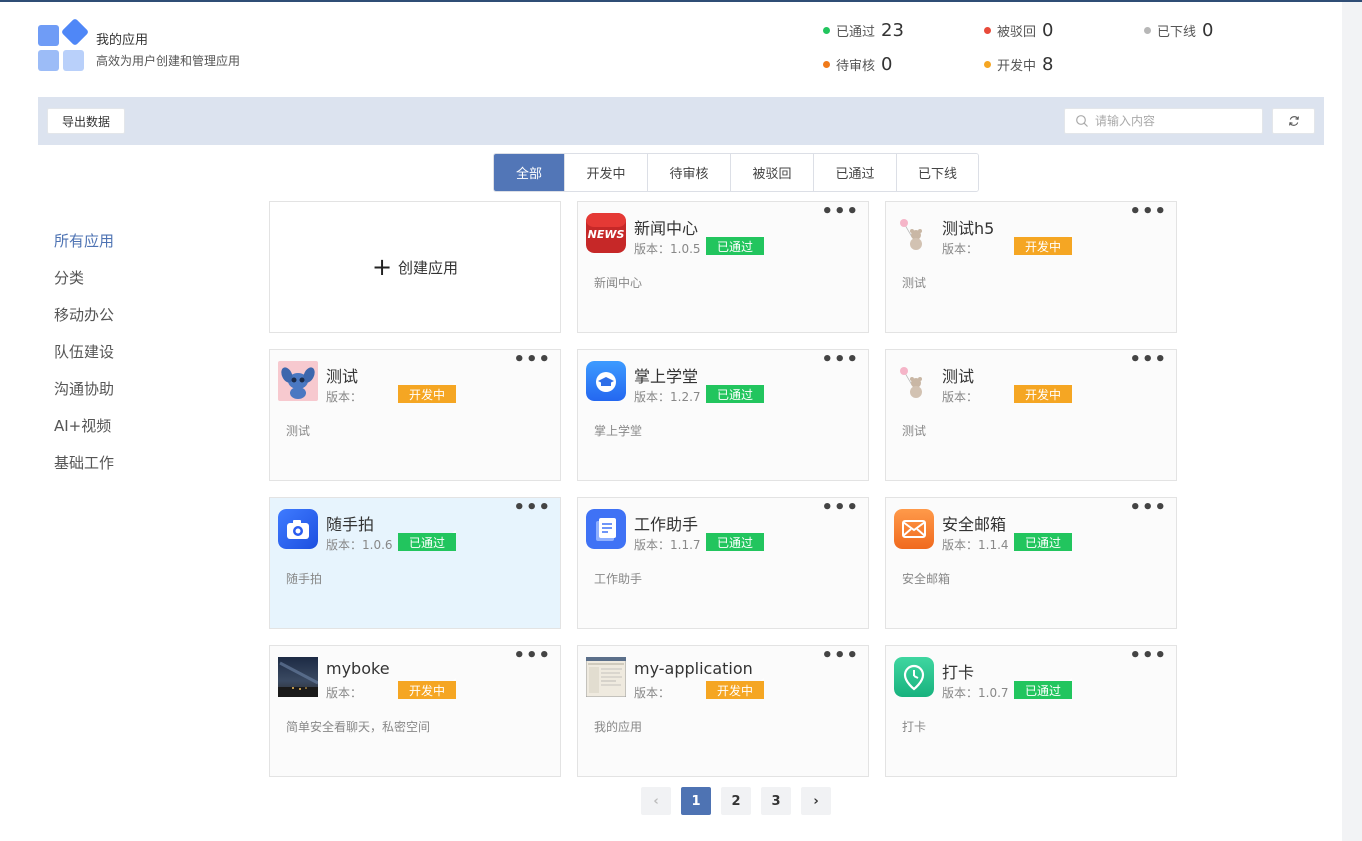  What do you see at coordinates (84, 277) in the screenshot?
I see `sidebar-item-category: 分类` at bounding box center [84, 277].